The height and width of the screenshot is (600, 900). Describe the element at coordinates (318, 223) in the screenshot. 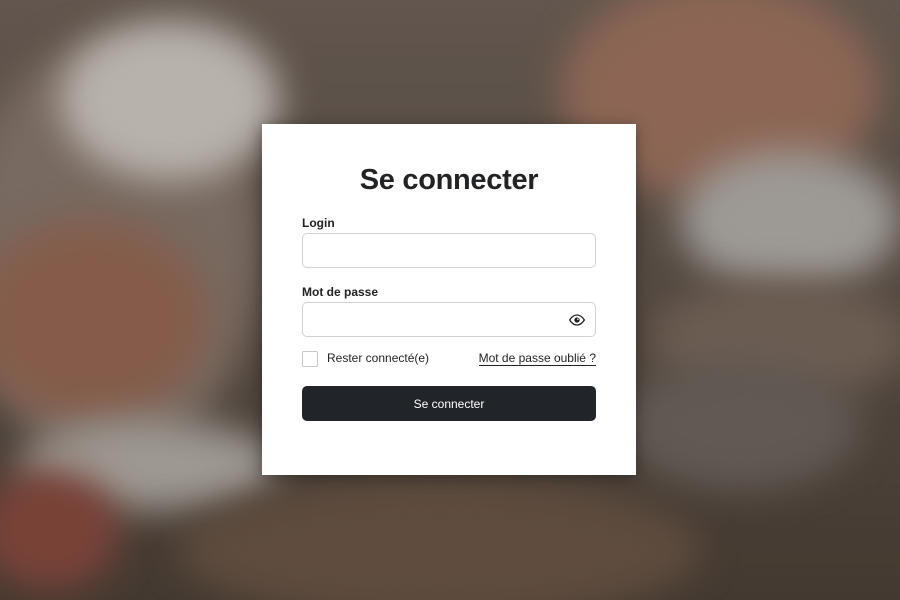

I see `login-label: Login` at that location.